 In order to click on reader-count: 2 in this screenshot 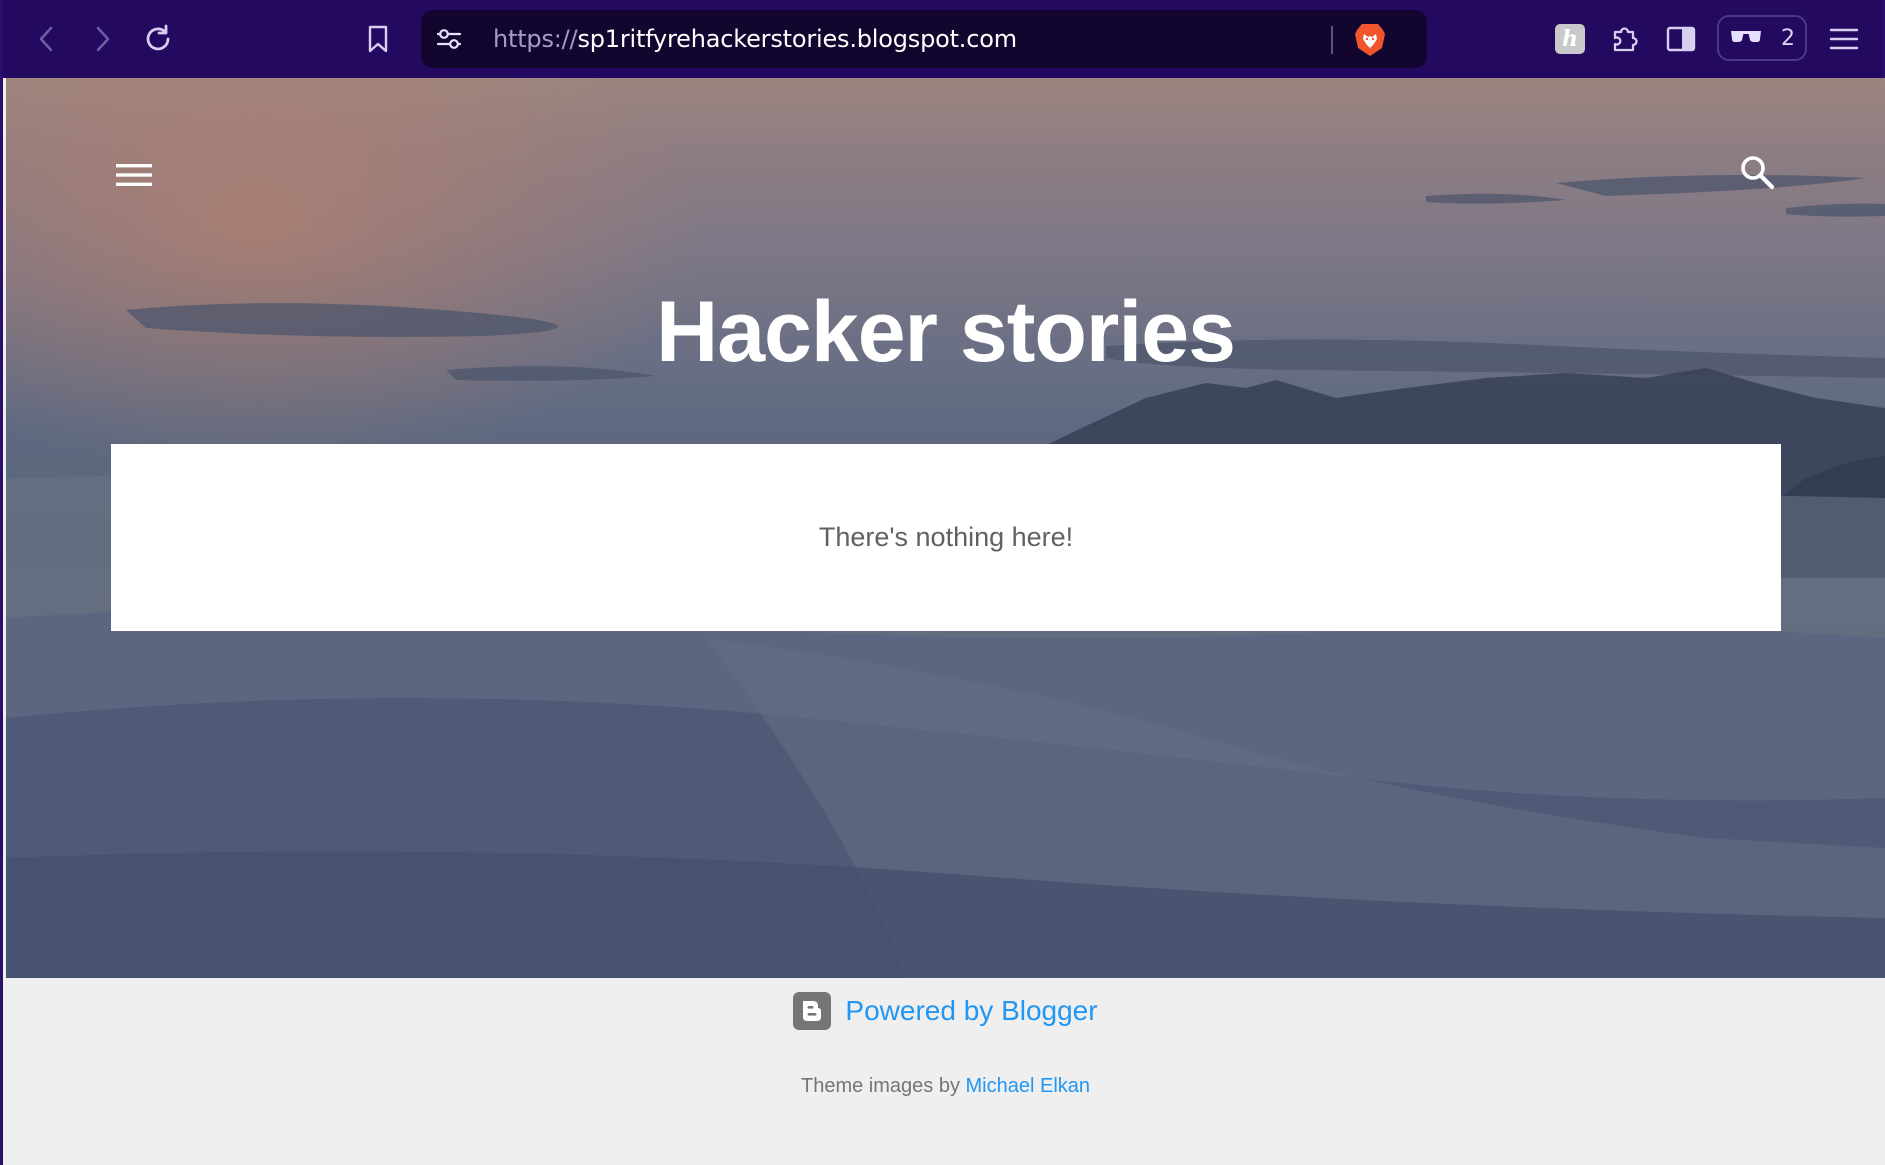, I will do `click(1788, 38)`.